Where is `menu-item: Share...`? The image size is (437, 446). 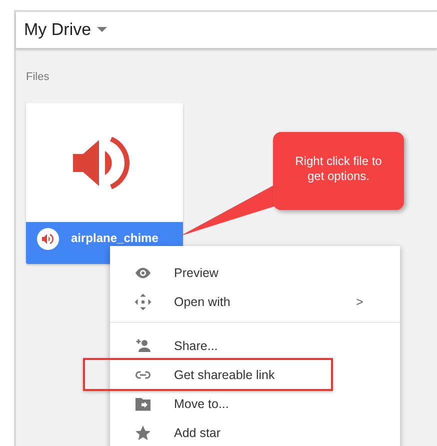 menu-item: Share... is located at coordinates (255, 345).